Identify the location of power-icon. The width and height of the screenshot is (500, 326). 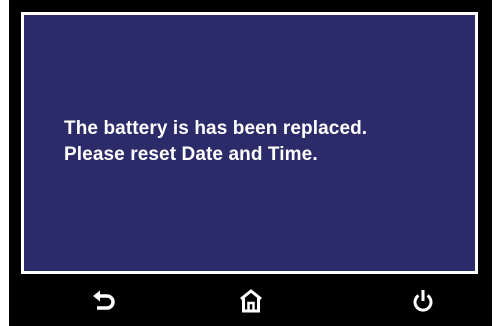
(423, 301).